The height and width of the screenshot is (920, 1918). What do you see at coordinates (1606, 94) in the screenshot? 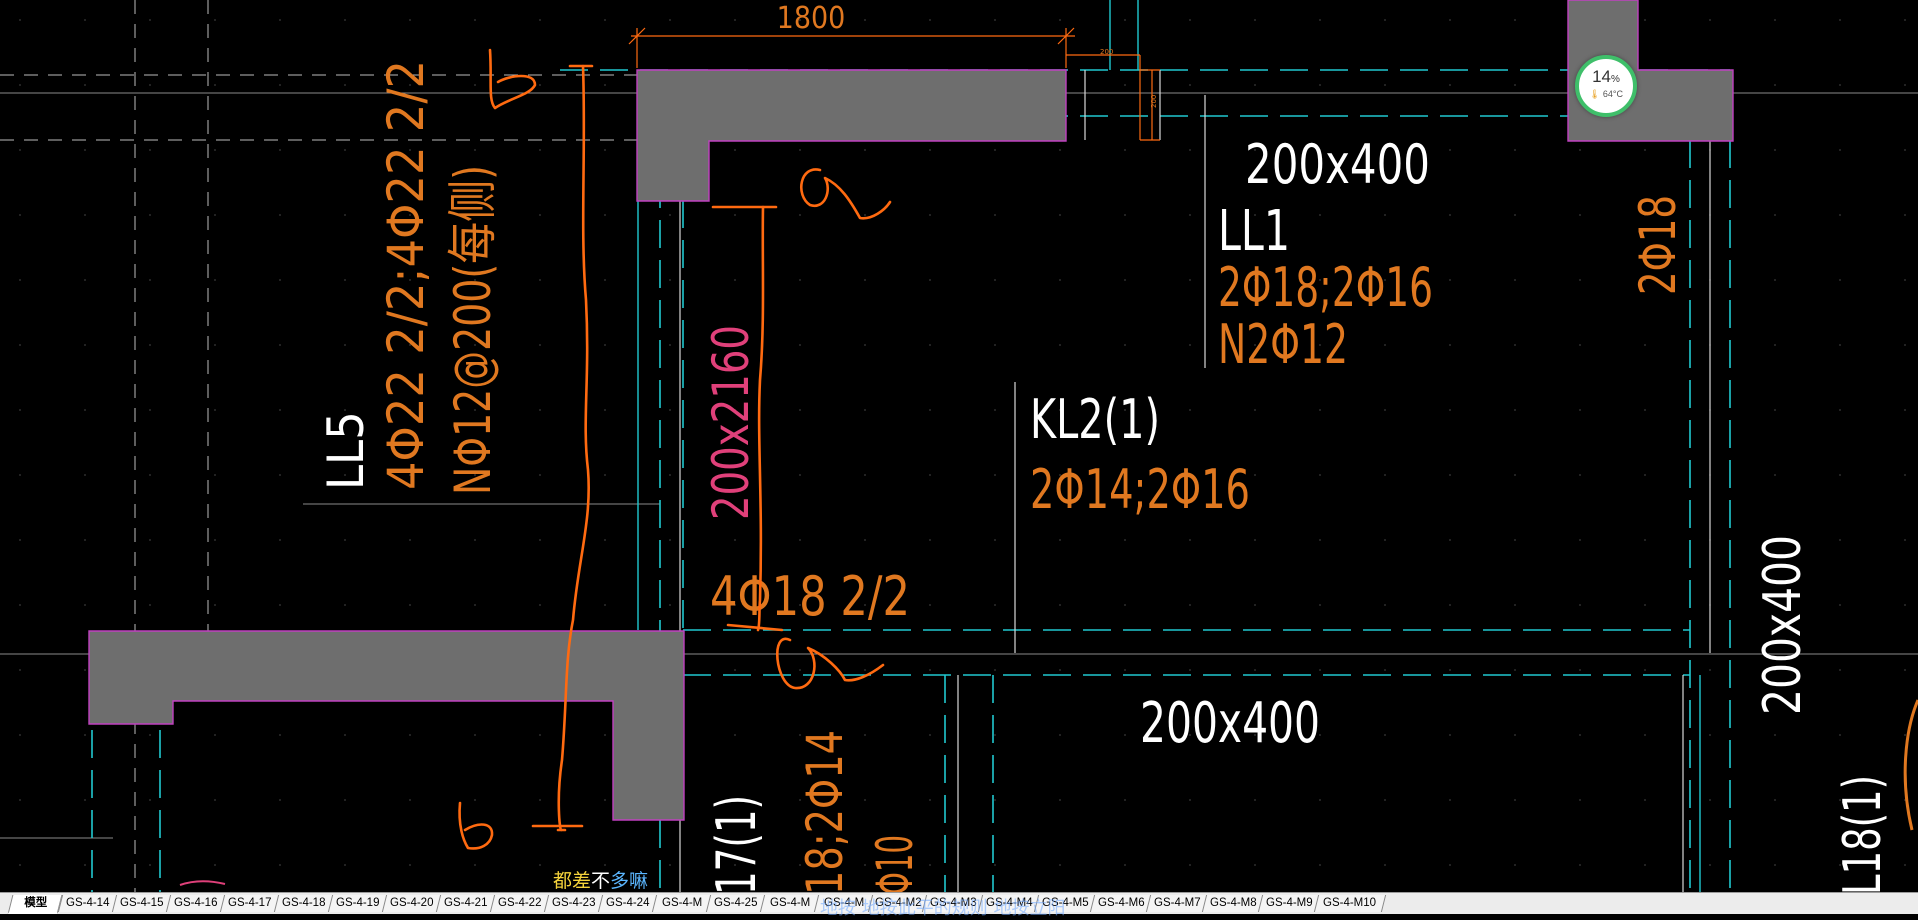
I see `temperature-readout: 🌡 64°C` at bounding box center [1606, 94].